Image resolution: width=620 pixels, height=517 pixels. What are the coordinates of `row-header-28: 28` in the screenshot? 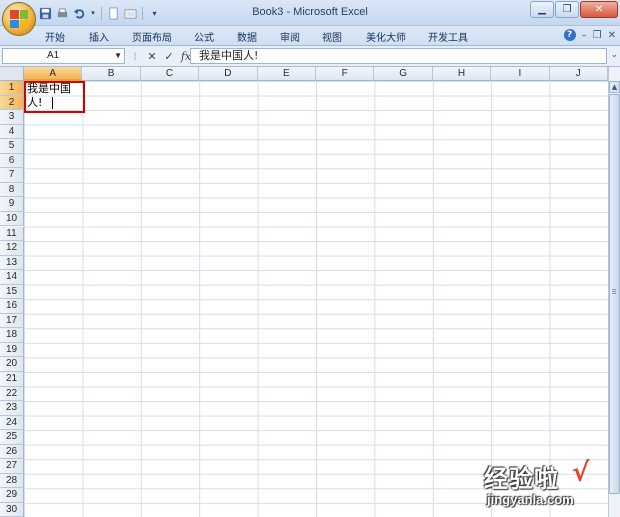 It's located at (12, 481).